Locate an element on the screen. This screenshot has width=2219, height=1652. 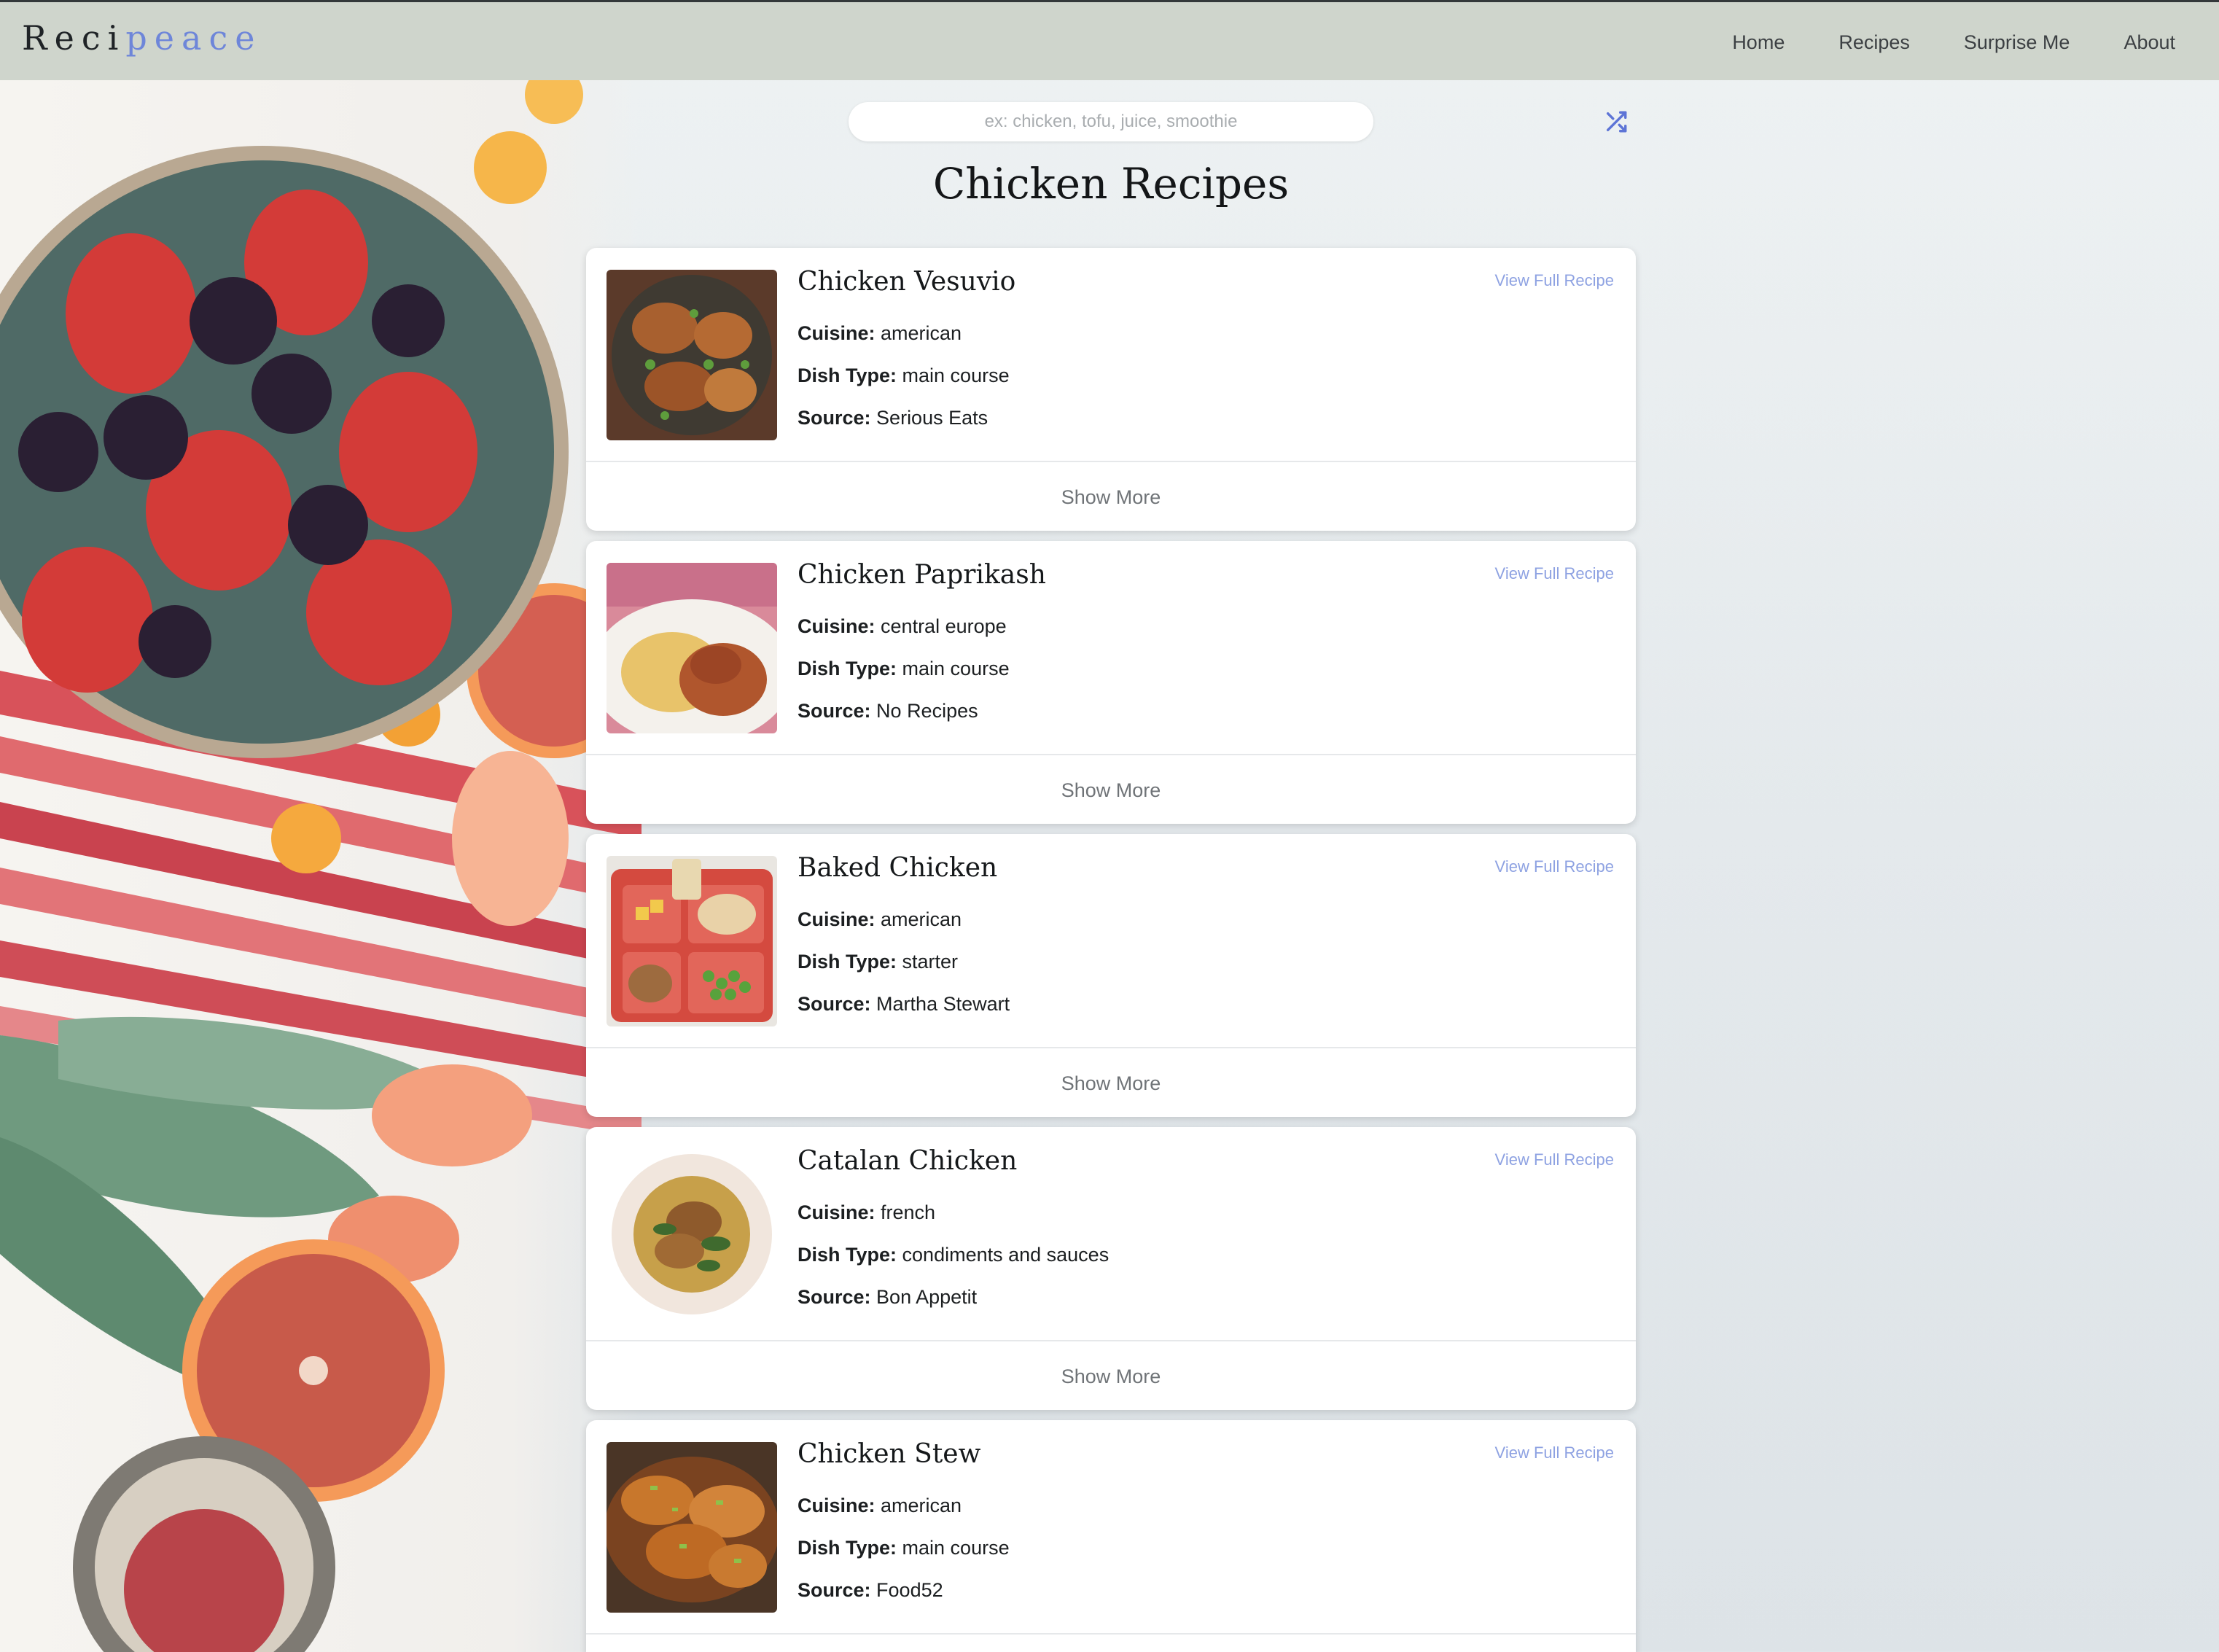
recipe-source: Source: Food52 is located at coordinates (870, 1590).